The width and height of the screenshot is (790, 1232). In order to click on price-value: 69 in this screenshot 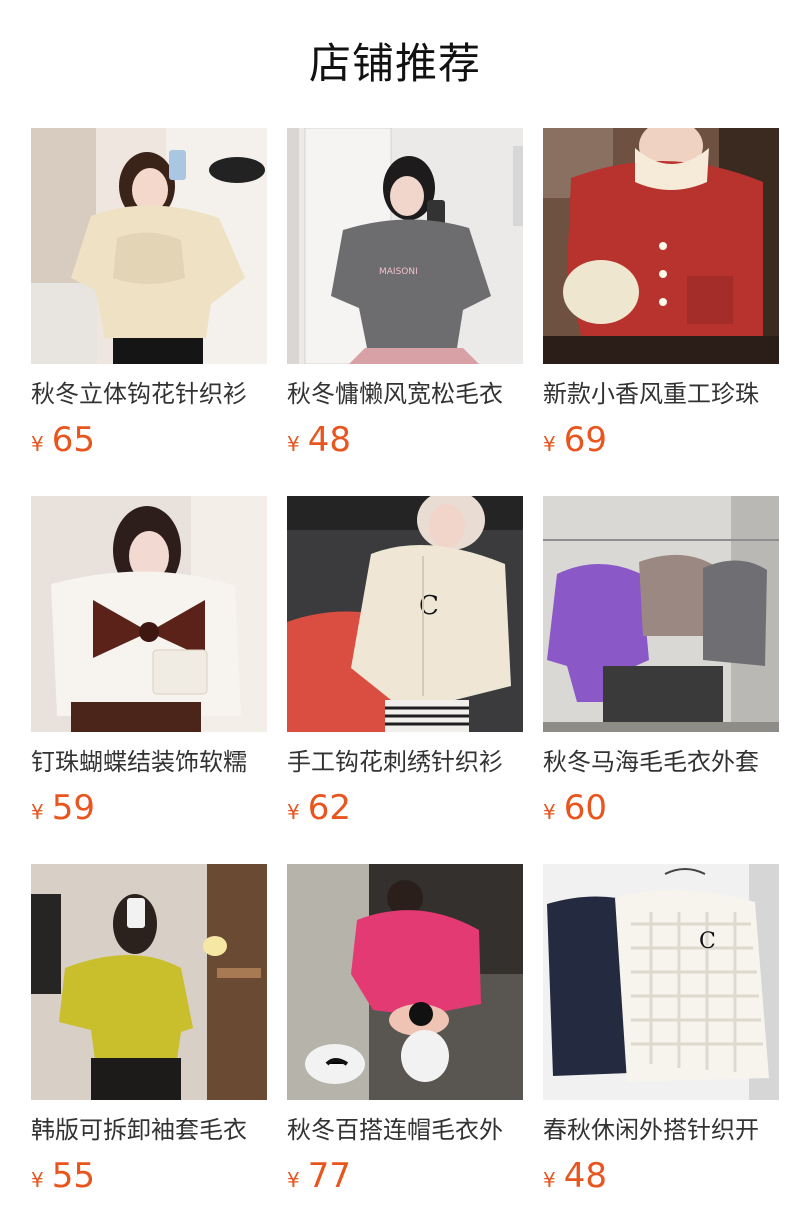, I will do `click(585, 440)`.